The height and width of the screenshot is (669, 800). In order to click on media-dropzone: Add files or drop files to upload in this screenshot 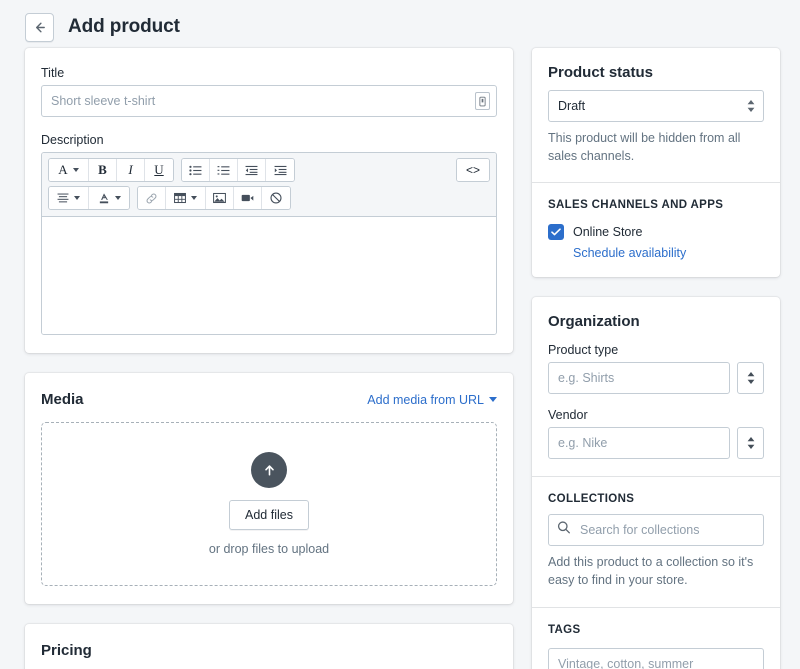, I will do `click(269, 504)`.